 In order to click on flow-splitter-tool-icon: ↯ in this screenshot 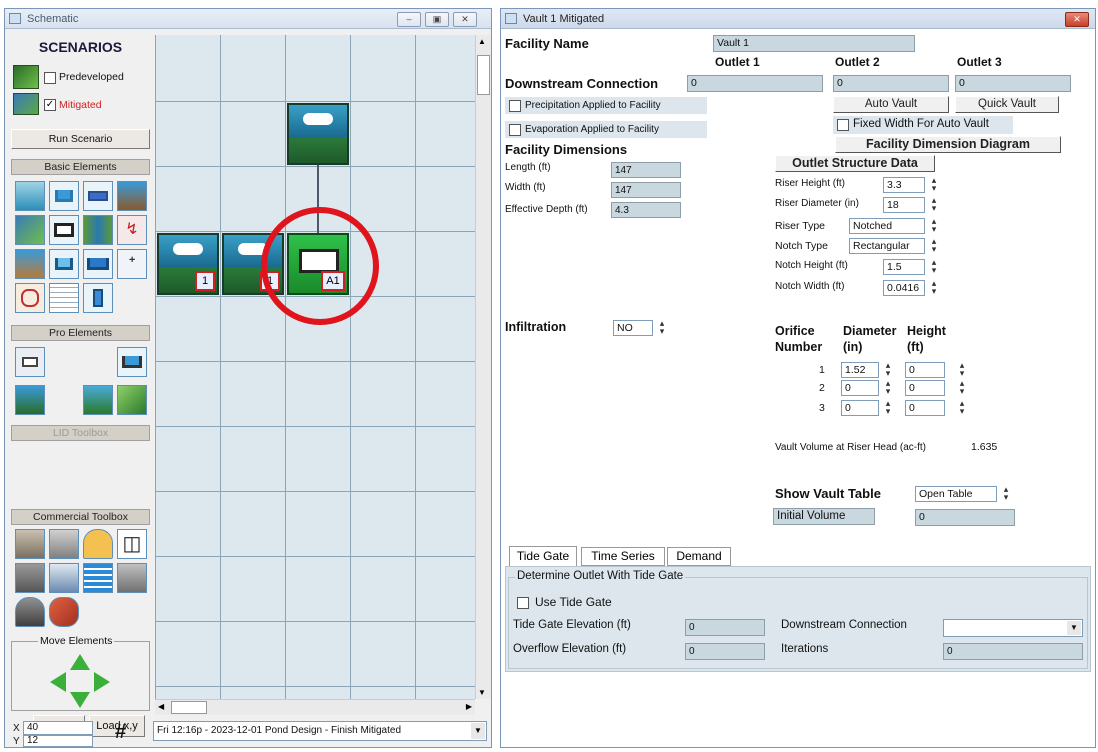, I will do `click(132, 230)`.